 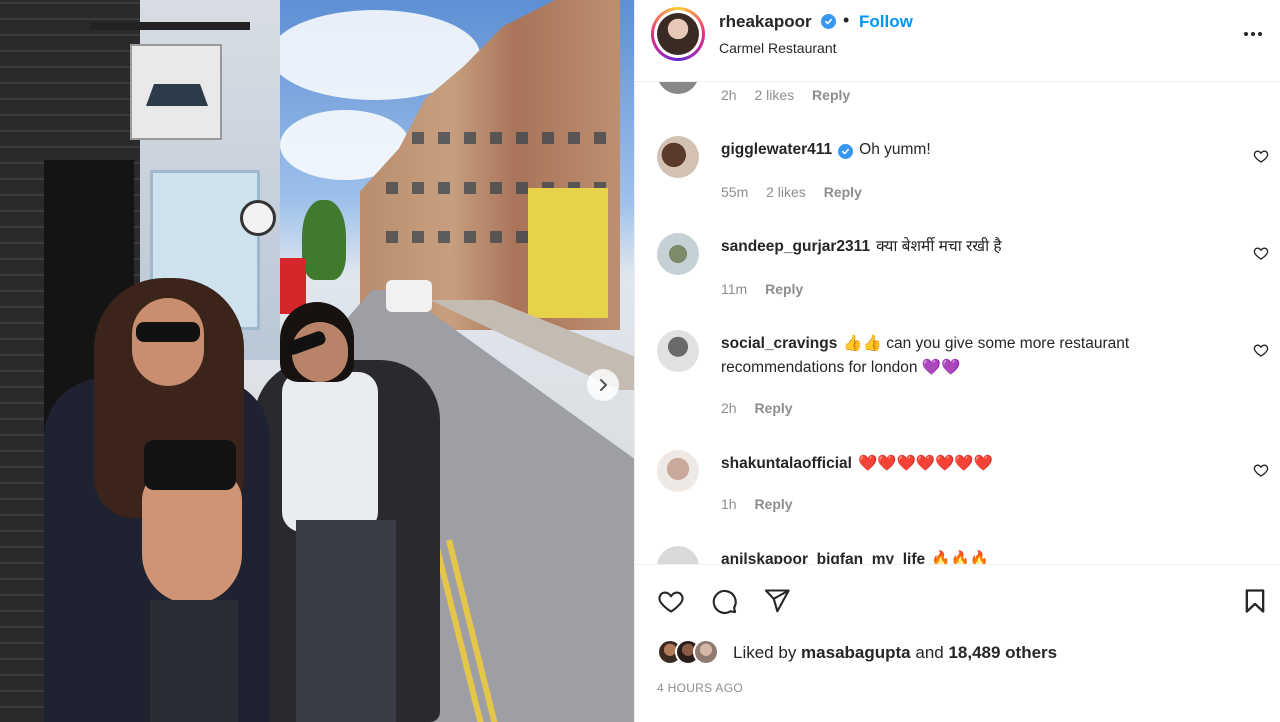 I want to click on share-button, so click(x=777, y=601).